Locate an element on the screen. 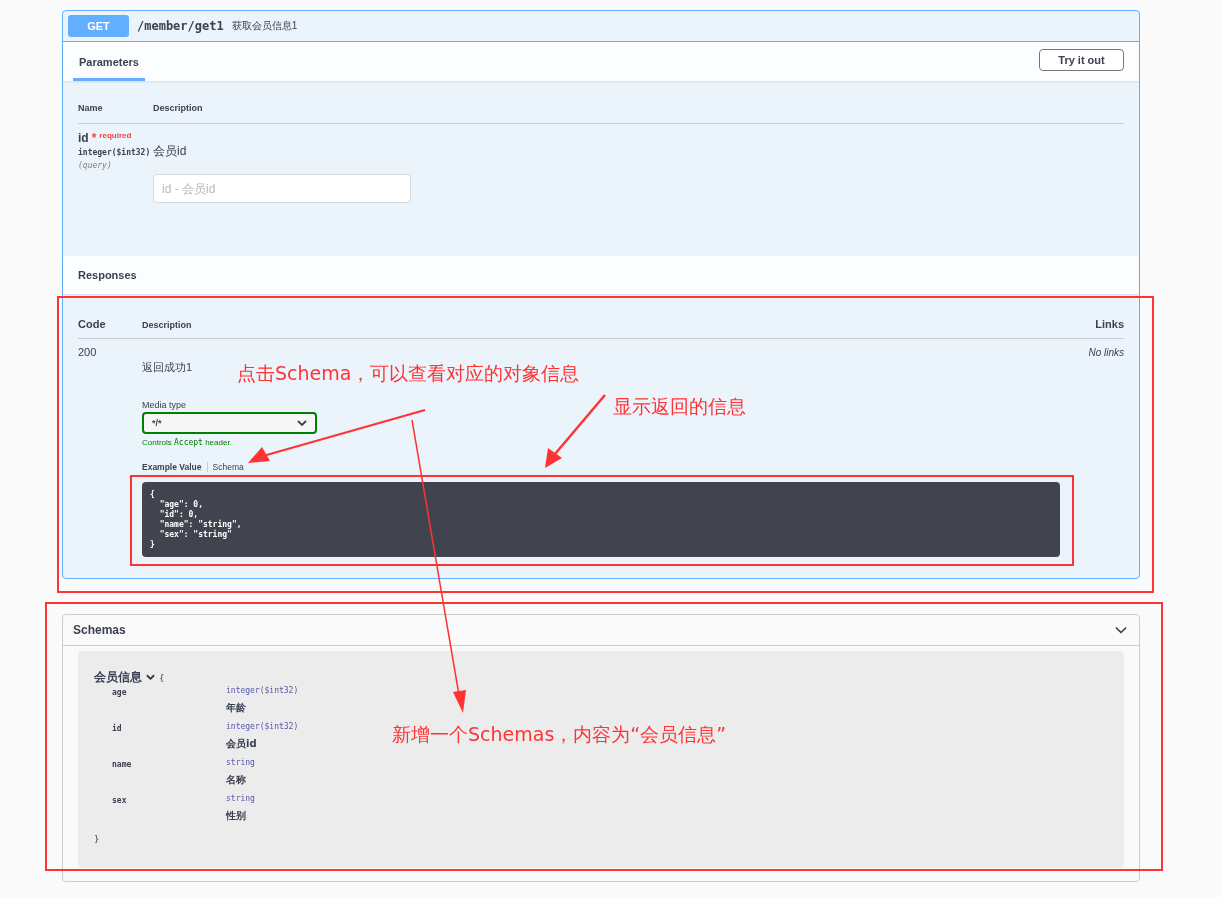  chevron-icon is located at coordinates (1121, 630).